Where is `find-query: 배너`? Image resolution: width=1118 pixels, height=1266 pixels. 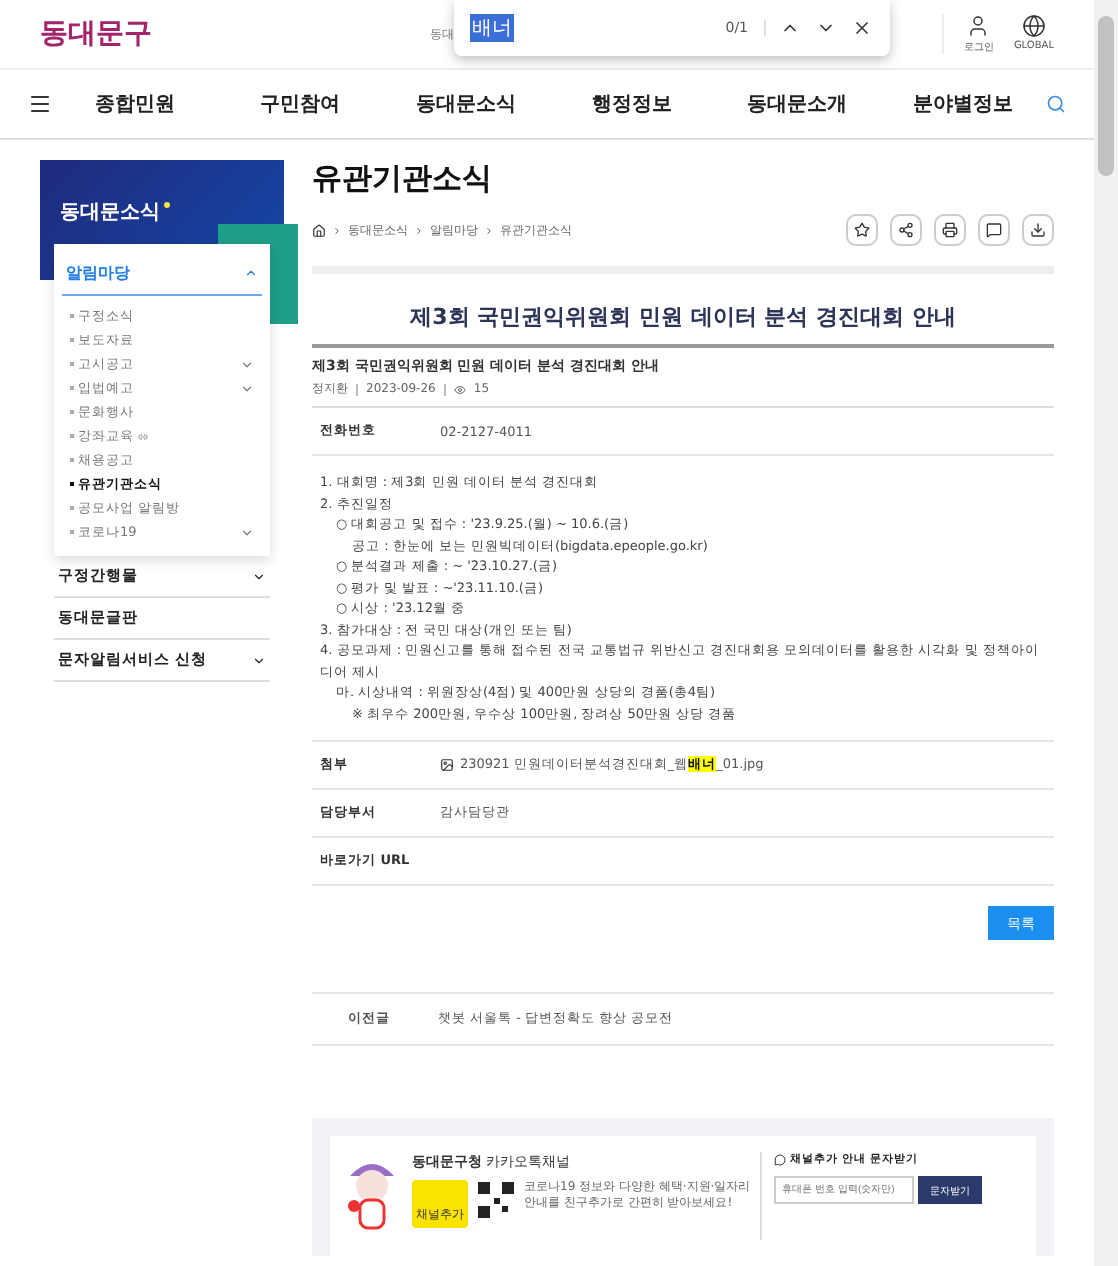
find-query: 배너 is located at coordinates (492, 28).